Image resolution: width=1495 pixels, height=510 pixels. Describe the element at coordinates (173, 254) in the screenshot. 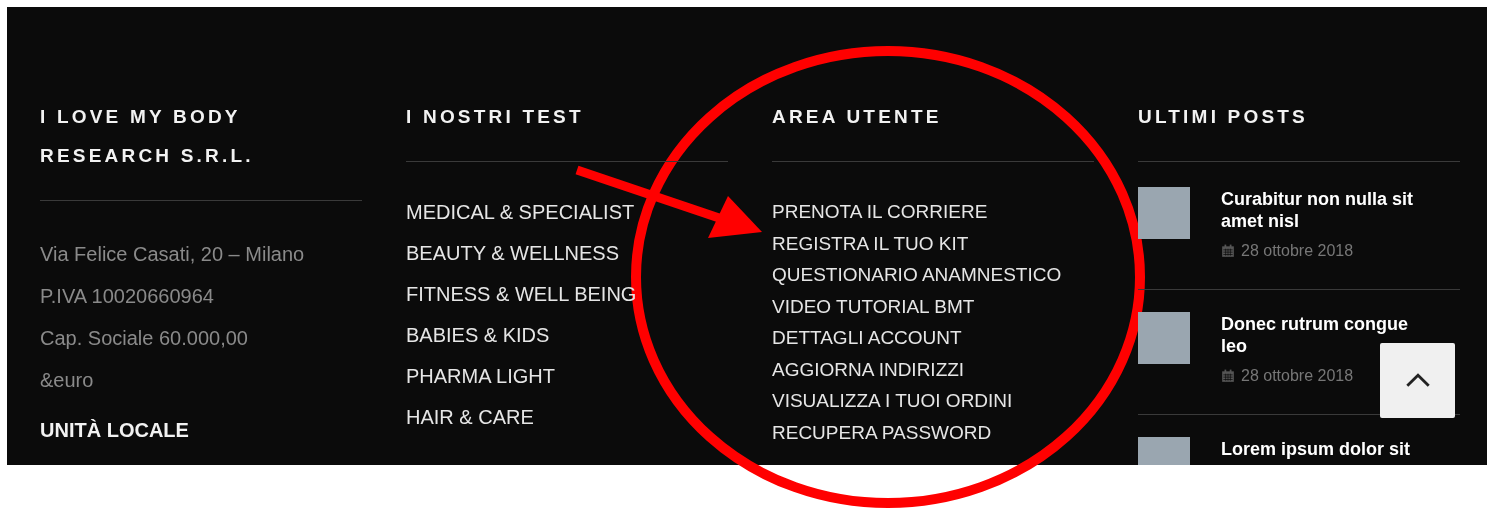

I see `address-line: Via Felice Casati, 20 – Milano` at that location.